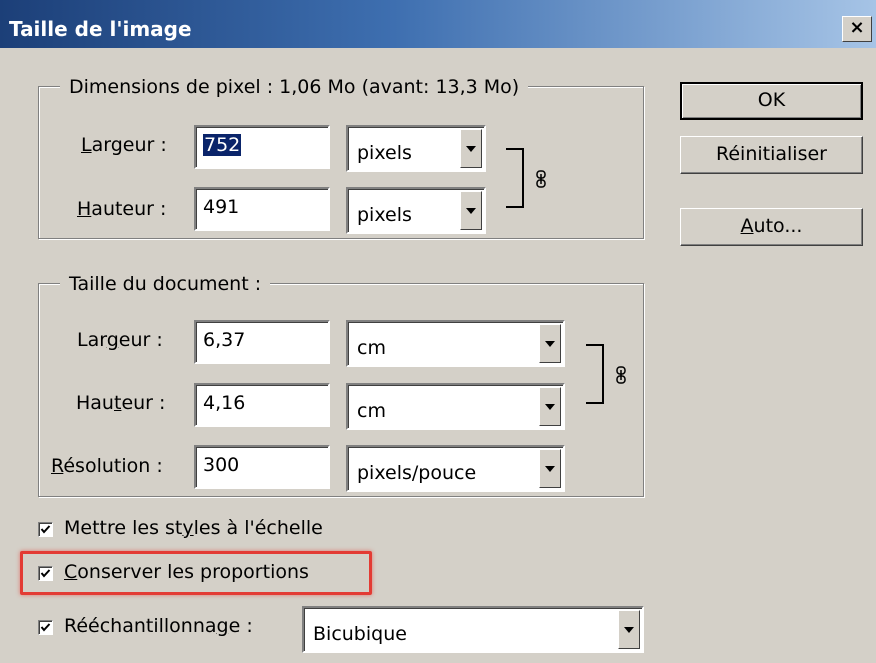 The height and width of the screenshot is (663, 876). What do you see at coordinates (417, 473) in the screenshot?
I see `resolution-unit-value: pixels/pouce` at bounding box center [417, 473].